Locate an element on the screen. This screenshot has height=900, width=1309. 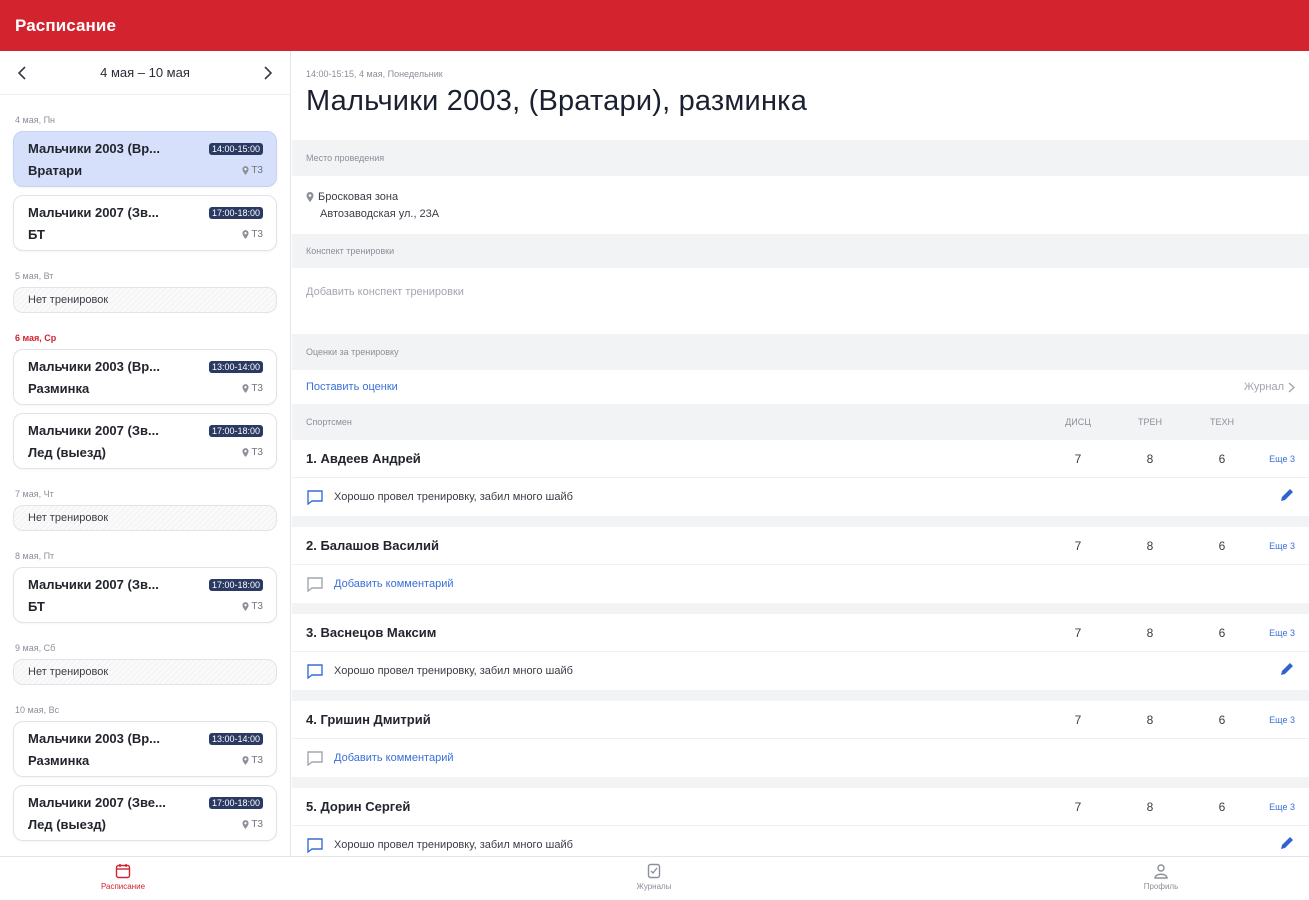
journal-icon is located at coordinates (654, 871).